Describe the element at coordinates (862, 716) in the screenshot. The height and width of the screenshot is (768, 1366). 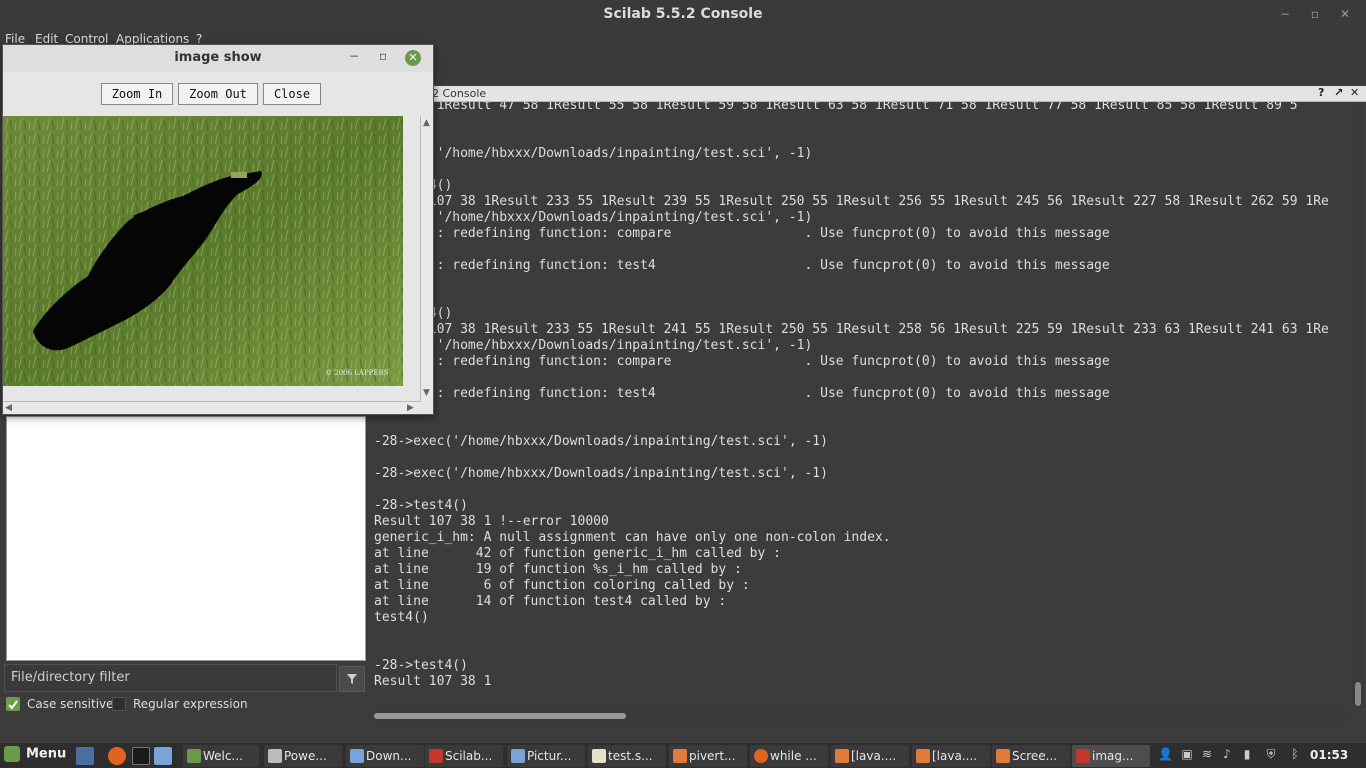
I see `console-horizontal-scrollbar` at that location.